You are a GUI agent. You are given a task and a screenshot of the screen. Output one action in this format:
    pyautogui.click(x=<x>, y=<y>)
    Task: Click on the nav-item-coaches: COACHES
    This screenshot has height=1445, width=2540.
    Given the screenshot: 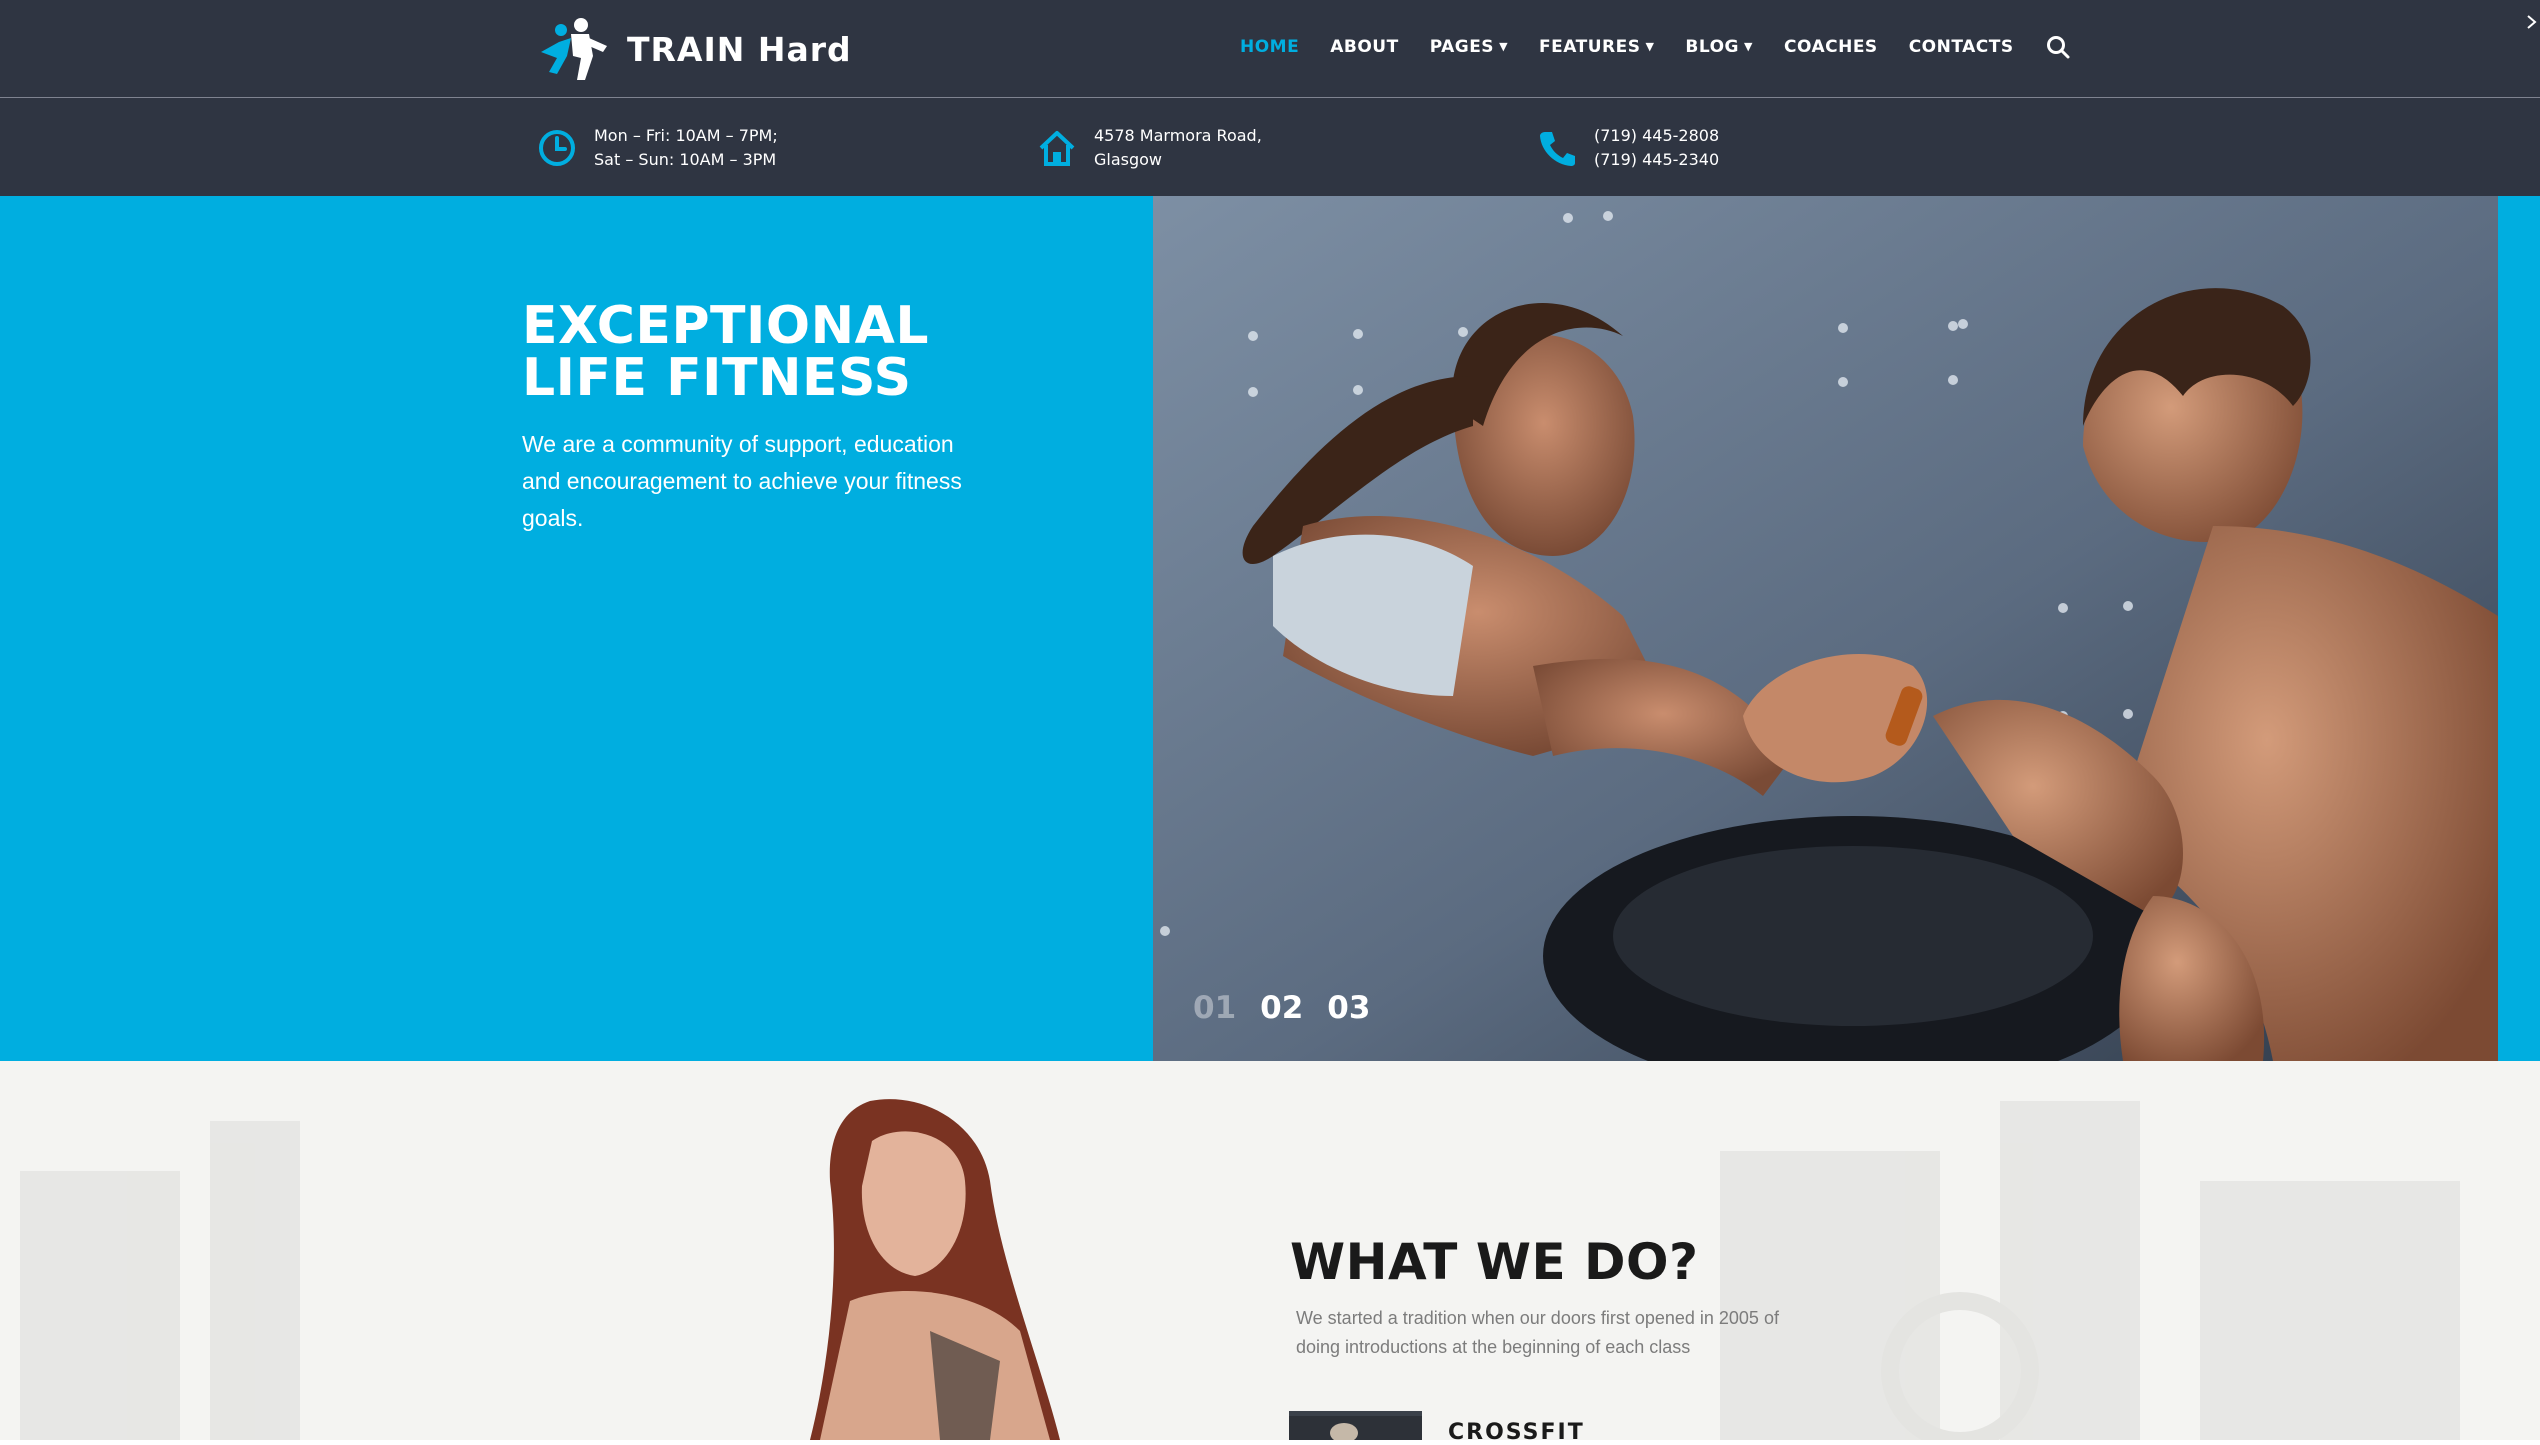 What is the action you would take?
    pyautogui.click(x=1831, y=47)
    